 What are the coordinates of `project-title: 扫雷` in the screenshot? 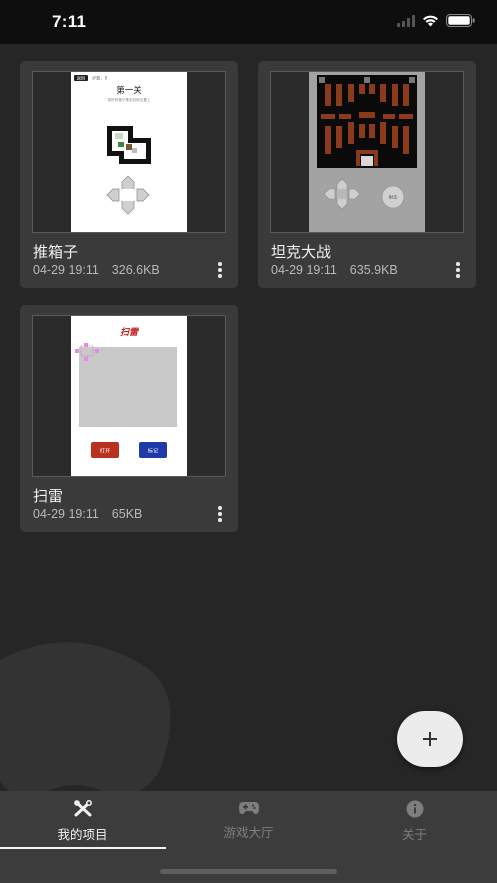 It's located at (48, 496).